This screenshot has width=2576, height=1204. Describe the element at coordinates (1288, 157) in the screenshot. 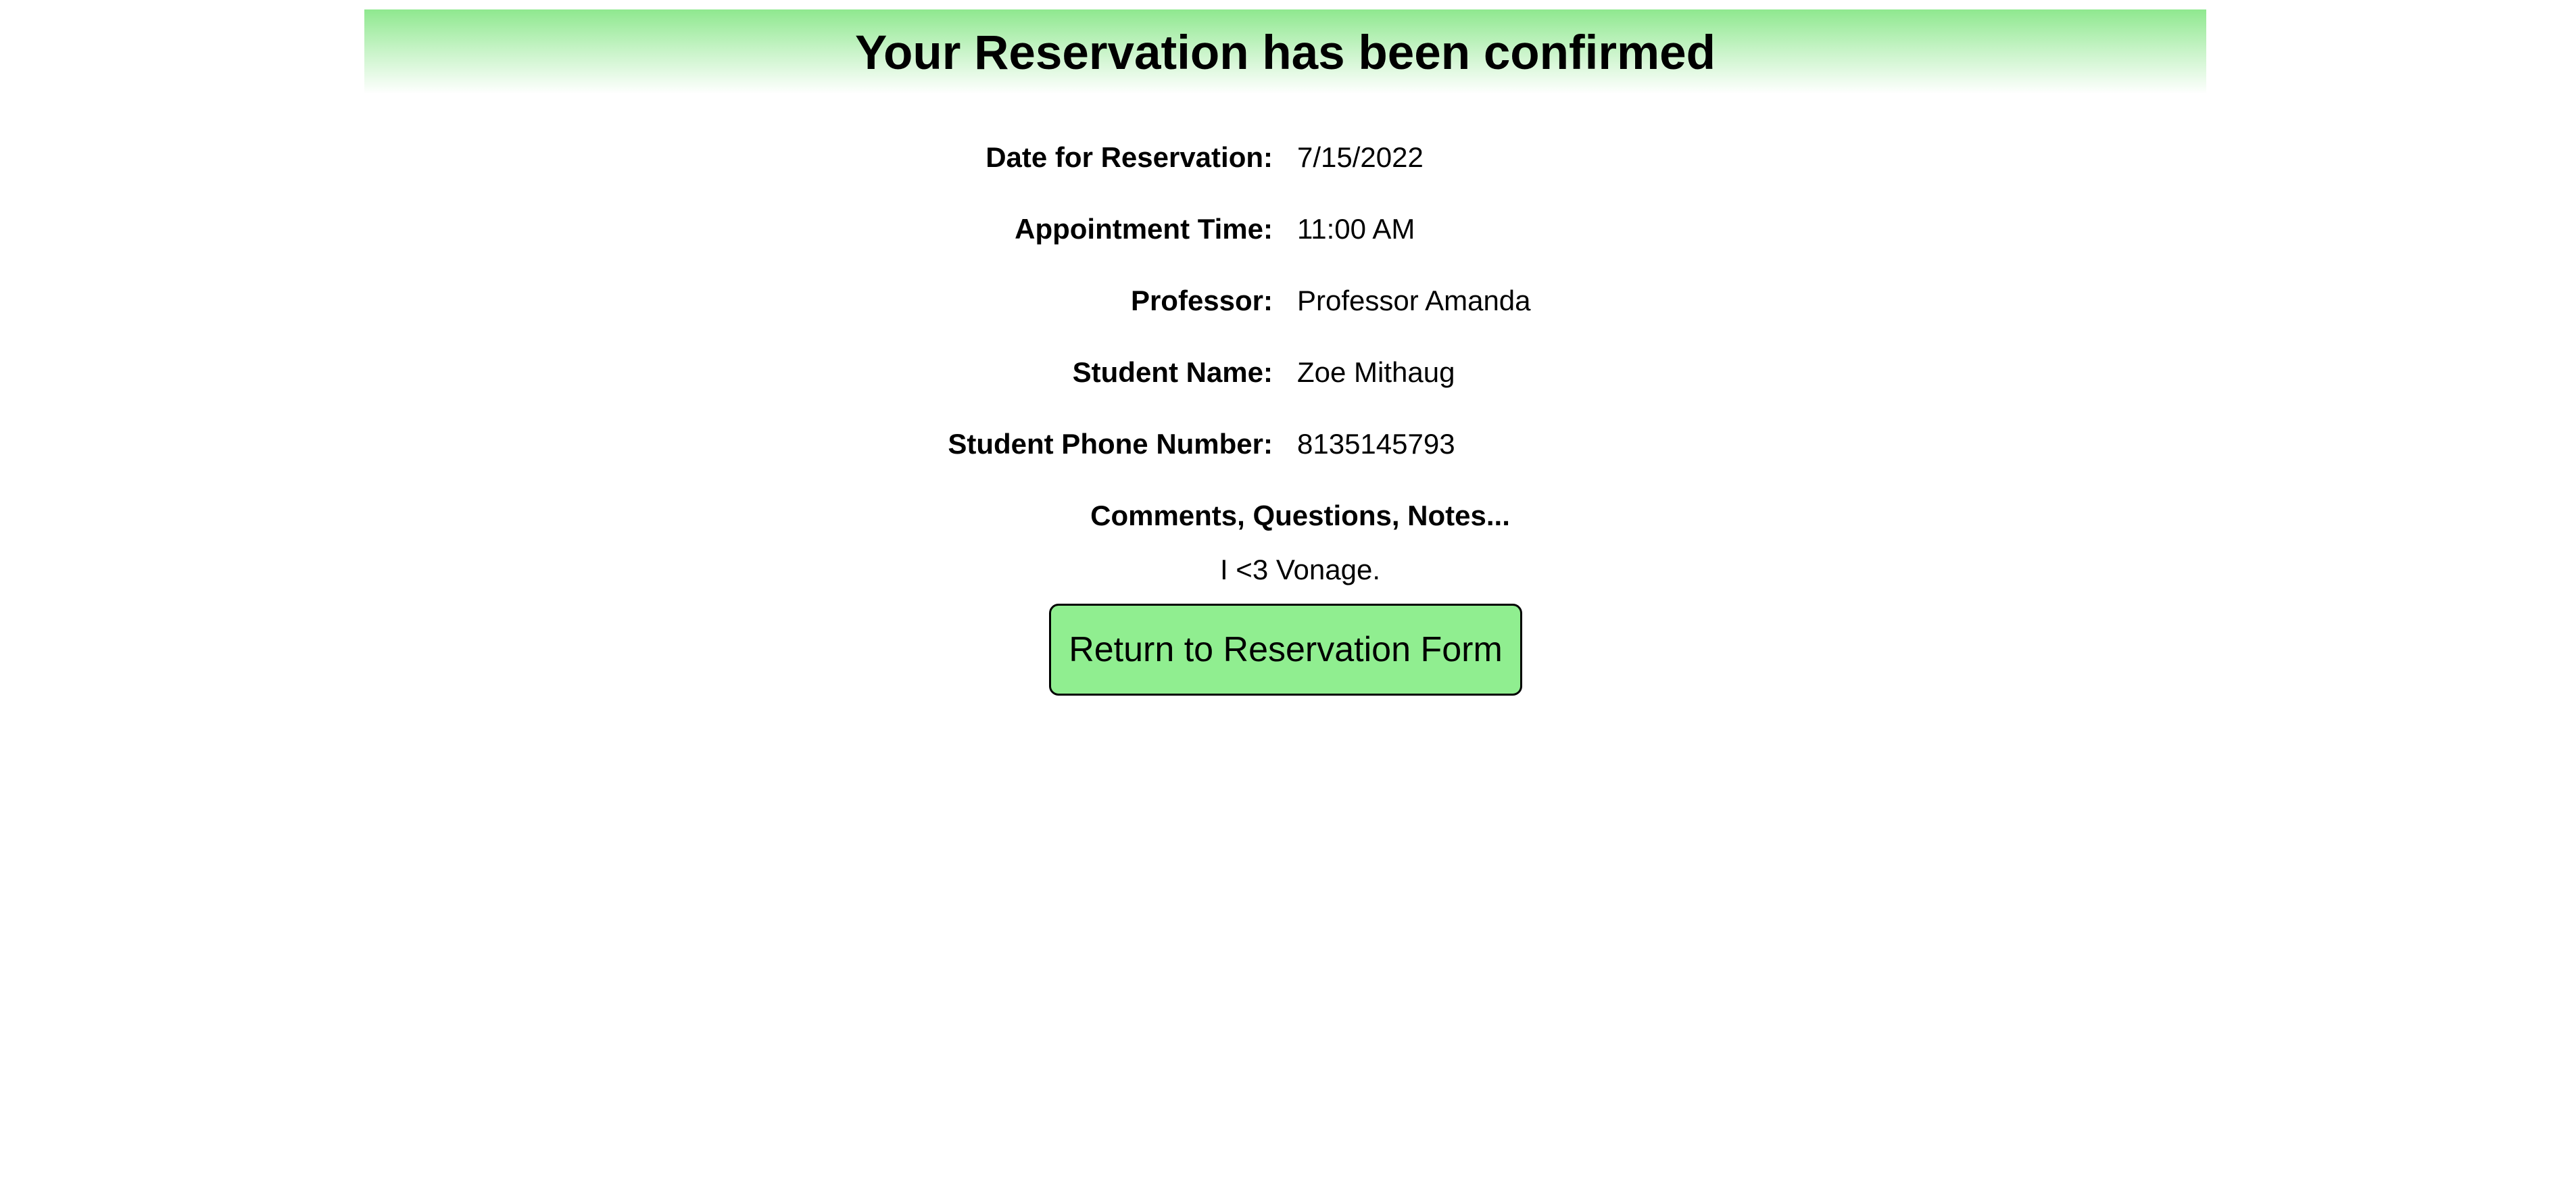

I see `detail-row-date: Date for Reservation: 7/15/2022` at that location.